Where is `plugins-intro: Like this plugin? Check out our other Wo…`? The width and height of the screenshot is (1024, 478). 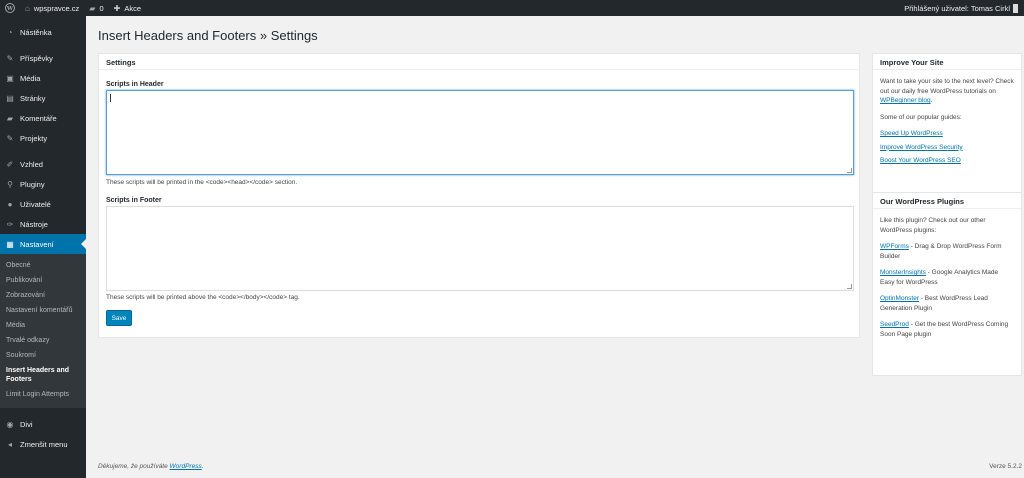
plugins-intro: Like this plugin? Check out our other Wo… is located at coordinates (933, 225).